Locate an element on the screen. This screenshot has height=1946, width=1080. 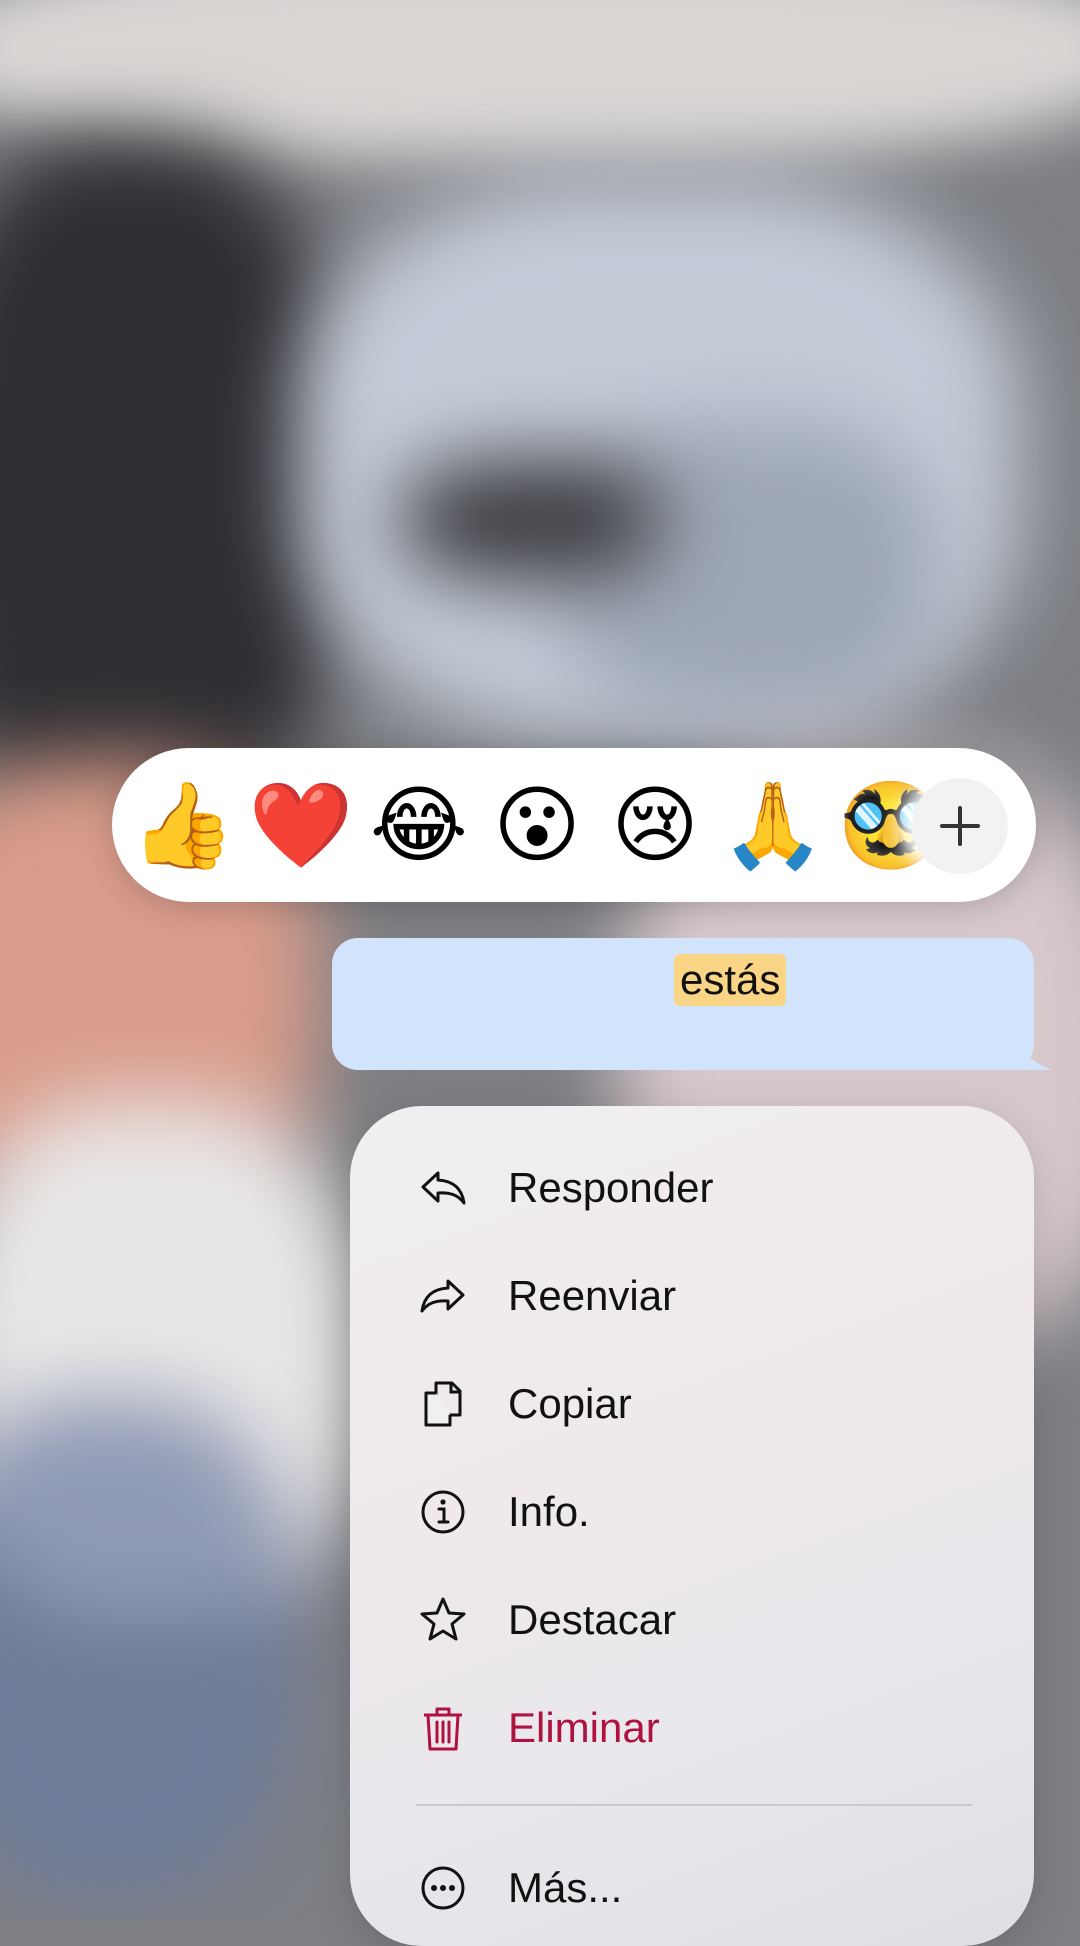
reaction-crying: 😢 is located at coordinates (655, 825).